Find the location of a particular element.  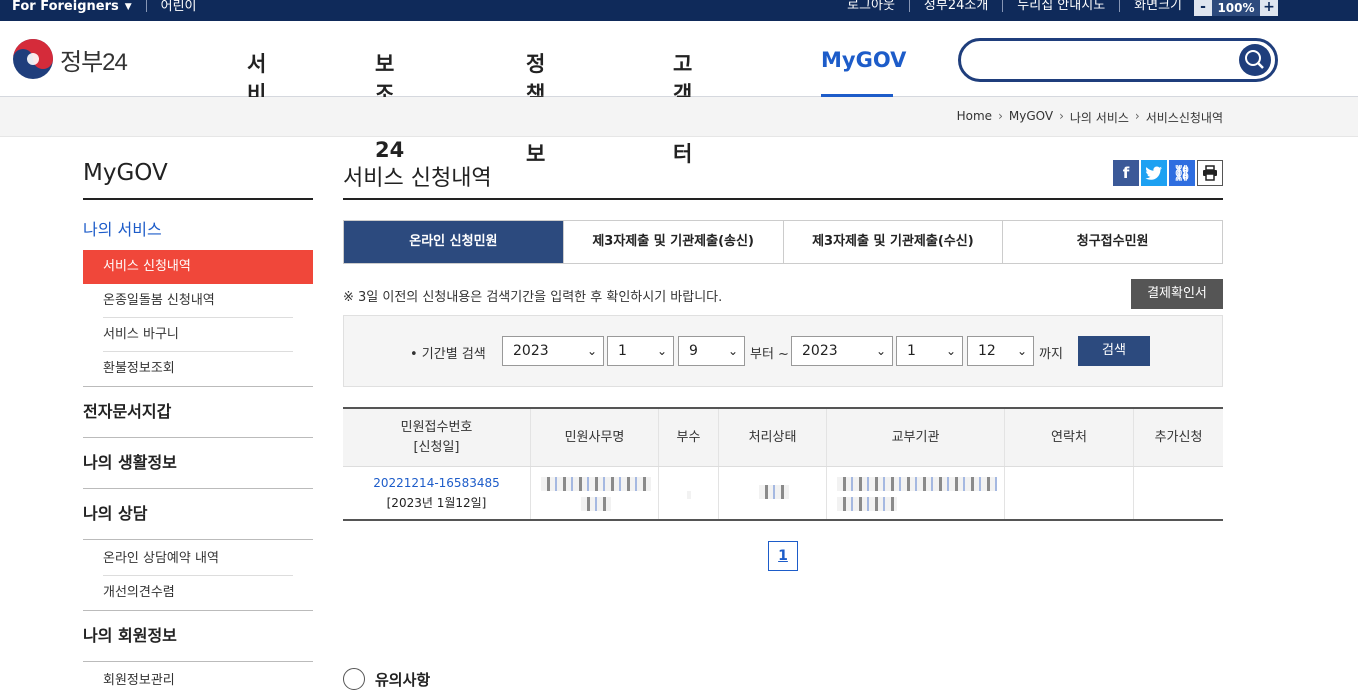

search-box is located at coordinates (1118, 60).